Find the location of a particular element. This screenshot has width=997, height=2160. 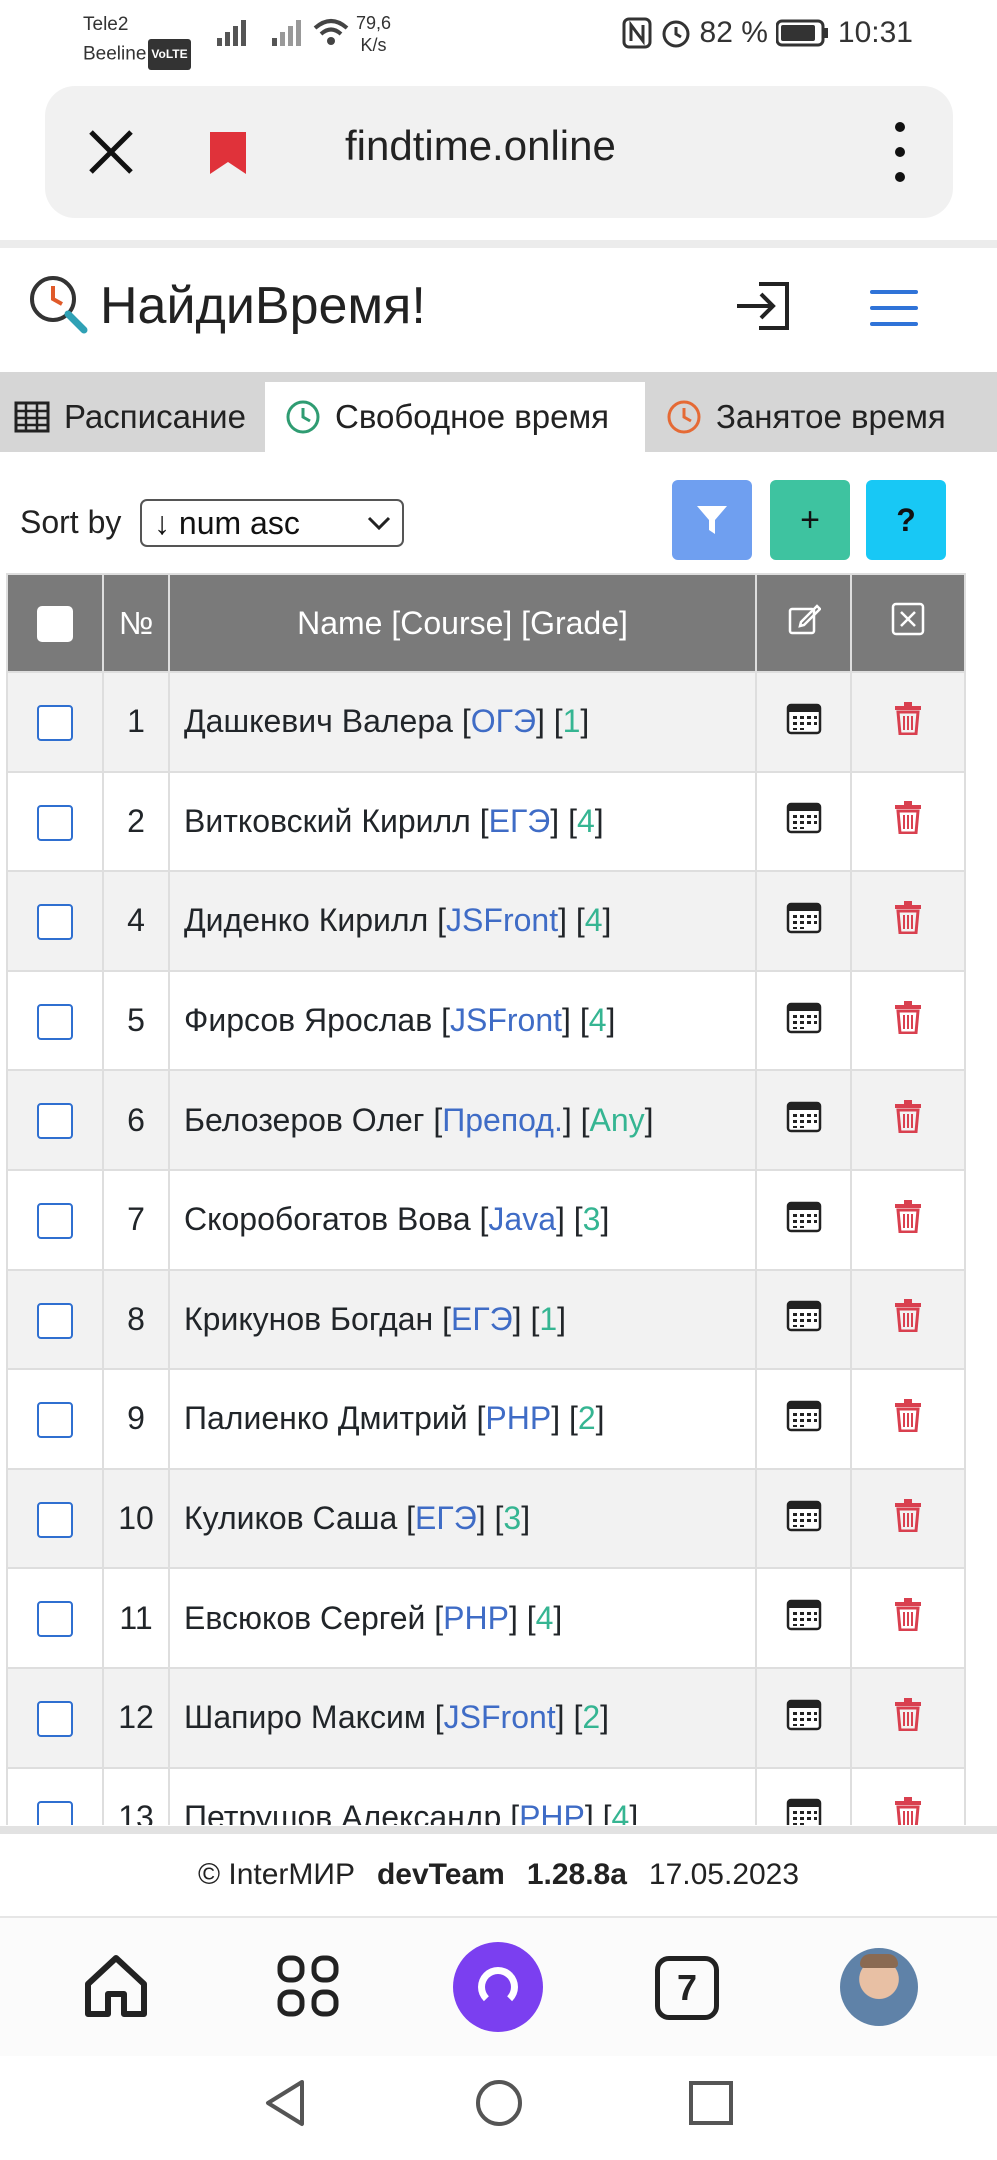

row-num: 8 is located at coordinates (136, 1319).